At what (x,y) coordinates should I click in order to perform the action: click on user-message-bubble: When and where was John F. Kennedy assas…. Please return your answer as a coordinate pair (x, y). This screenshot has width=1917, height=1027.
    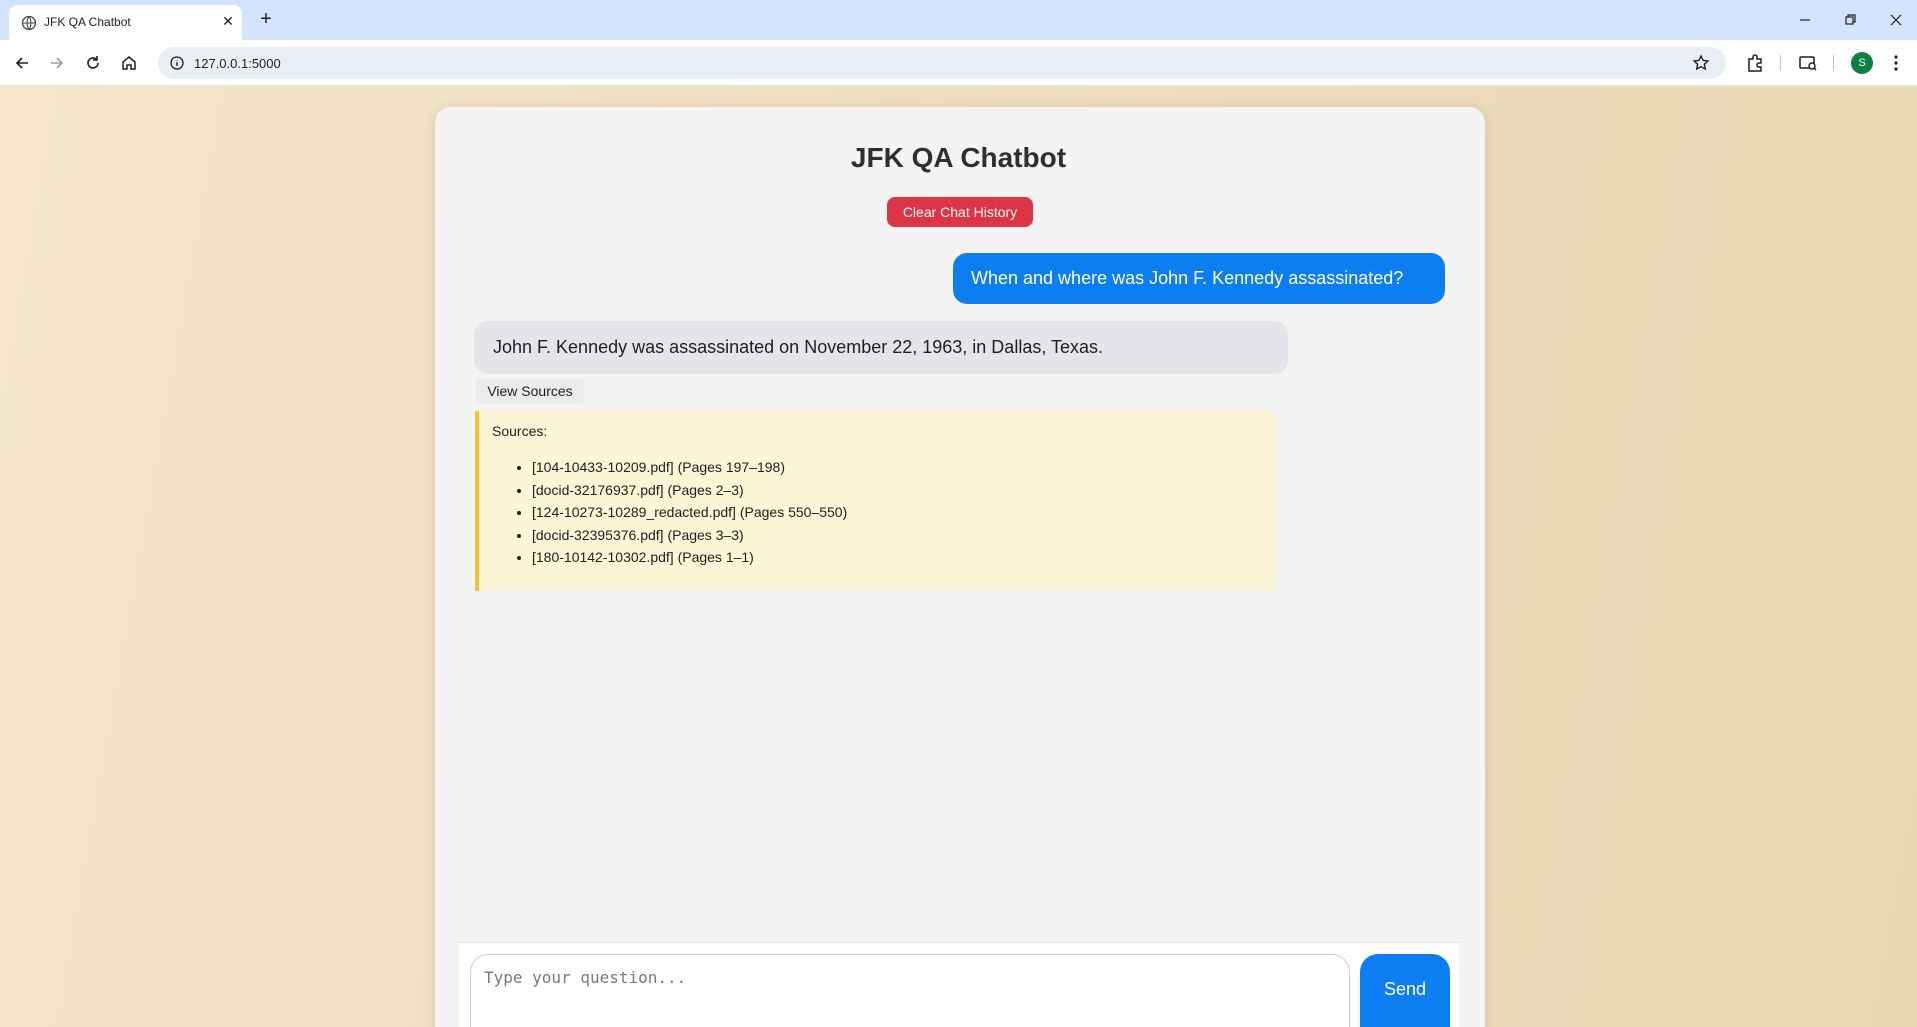
    Looking at the image, I should click on (1199, 278).